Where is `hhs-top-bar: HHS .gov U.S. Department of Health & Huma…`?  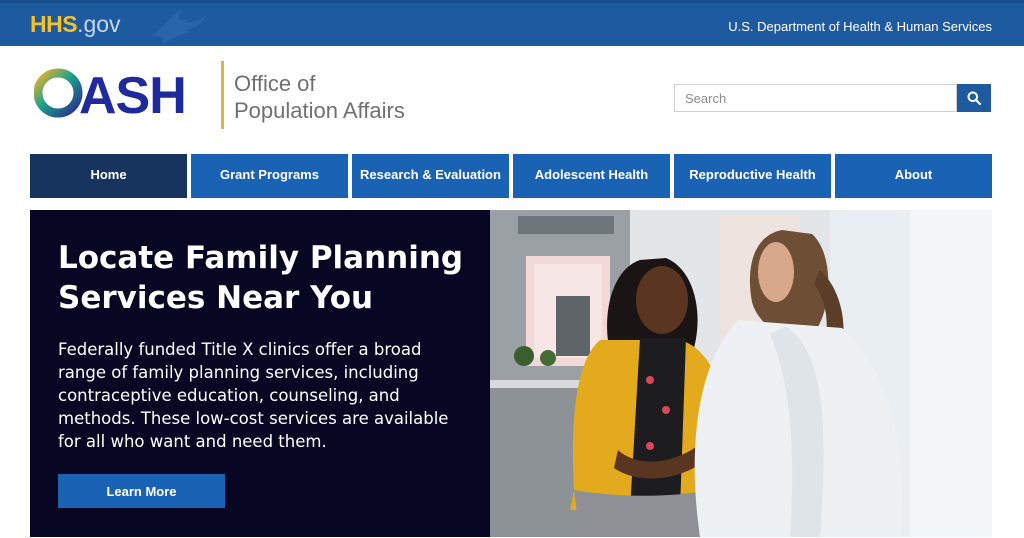 hhs-top-bar: HHS .gov U.S. Department of Health & Huma… is located at coordinates (512, 23).